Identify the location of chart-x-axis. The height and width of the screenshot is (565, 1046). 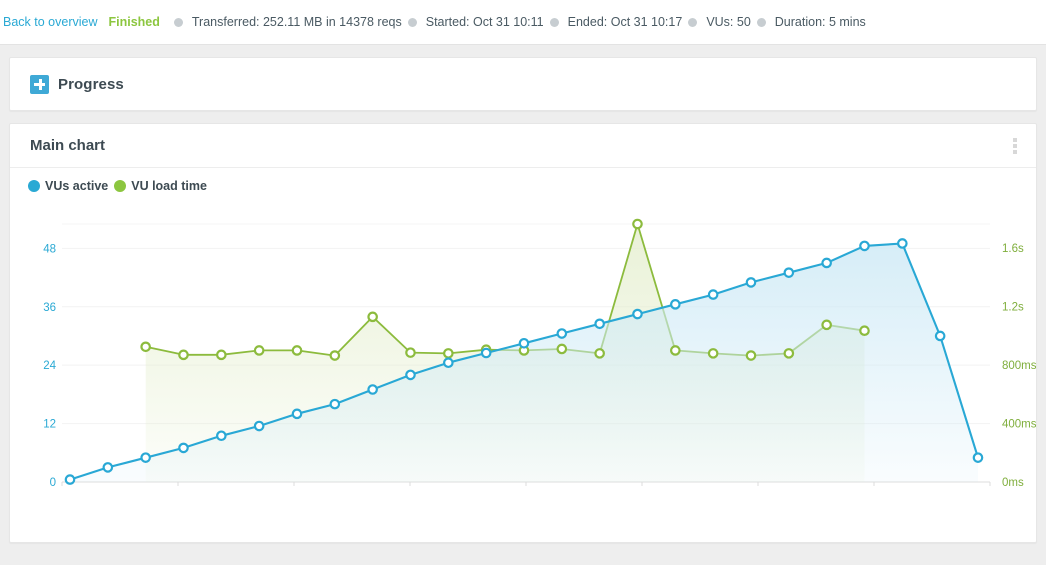
(526, 483).